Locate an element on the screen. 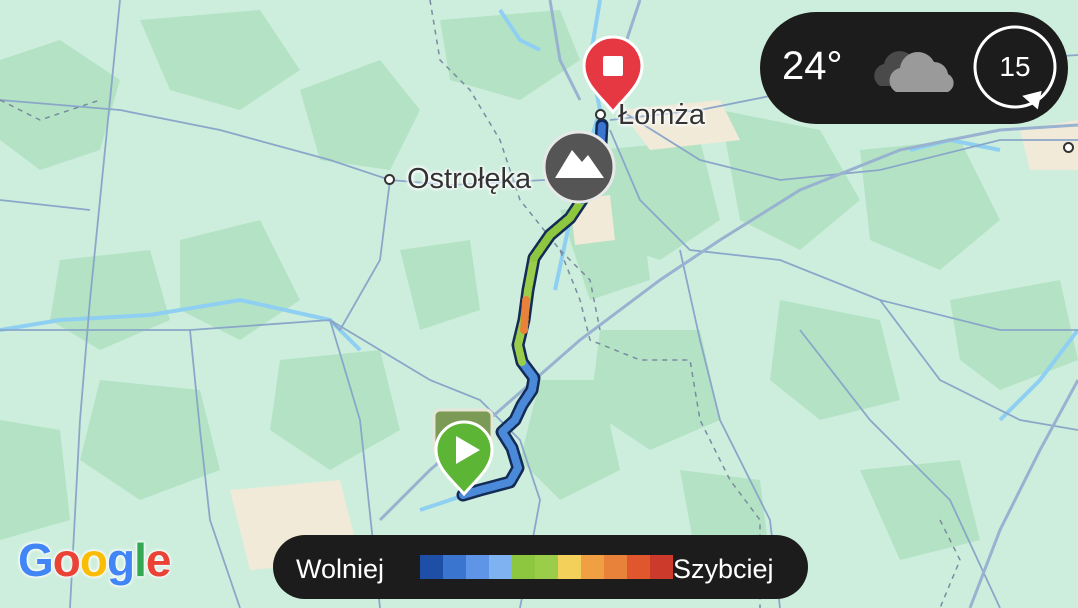 This screenshot has height=608, width=1078. cloud-icon is located at coordinates (916, 73).